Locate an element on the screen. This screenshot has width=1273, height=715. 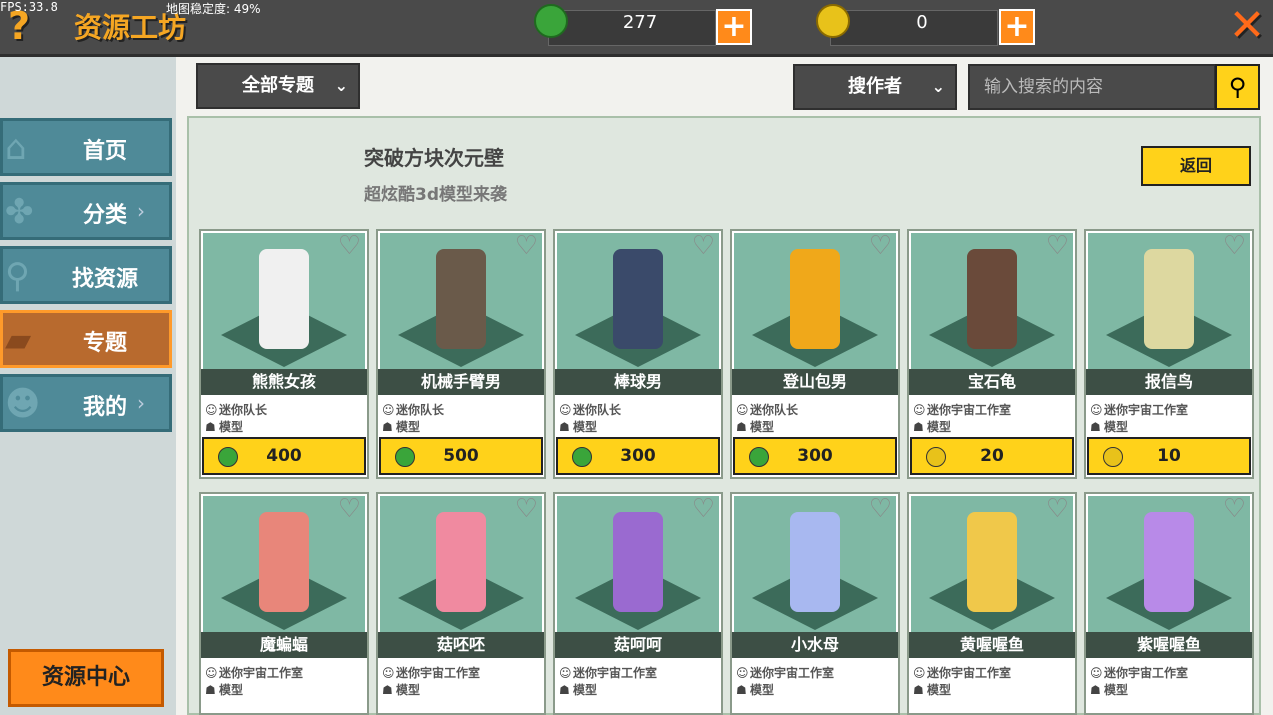
resource-card: ♡ 菇呸呸 ☺迷你宇宙工作室 ☗ 模型 is located at coordinates (461, 603).